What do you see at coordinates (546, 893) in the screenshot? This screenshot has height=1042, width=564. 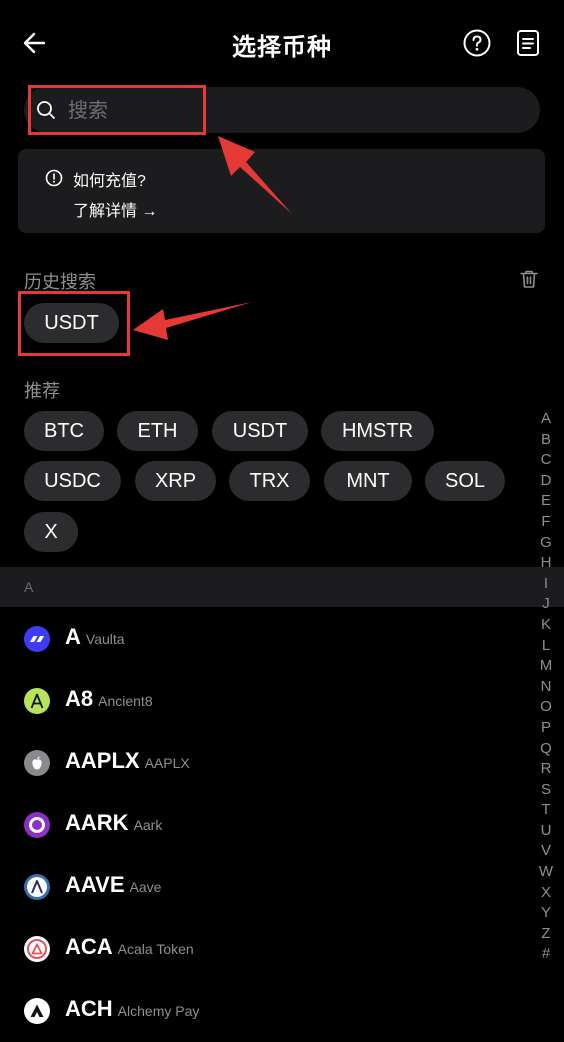 I see `index-letter: X` at bounding box center [546, 893].